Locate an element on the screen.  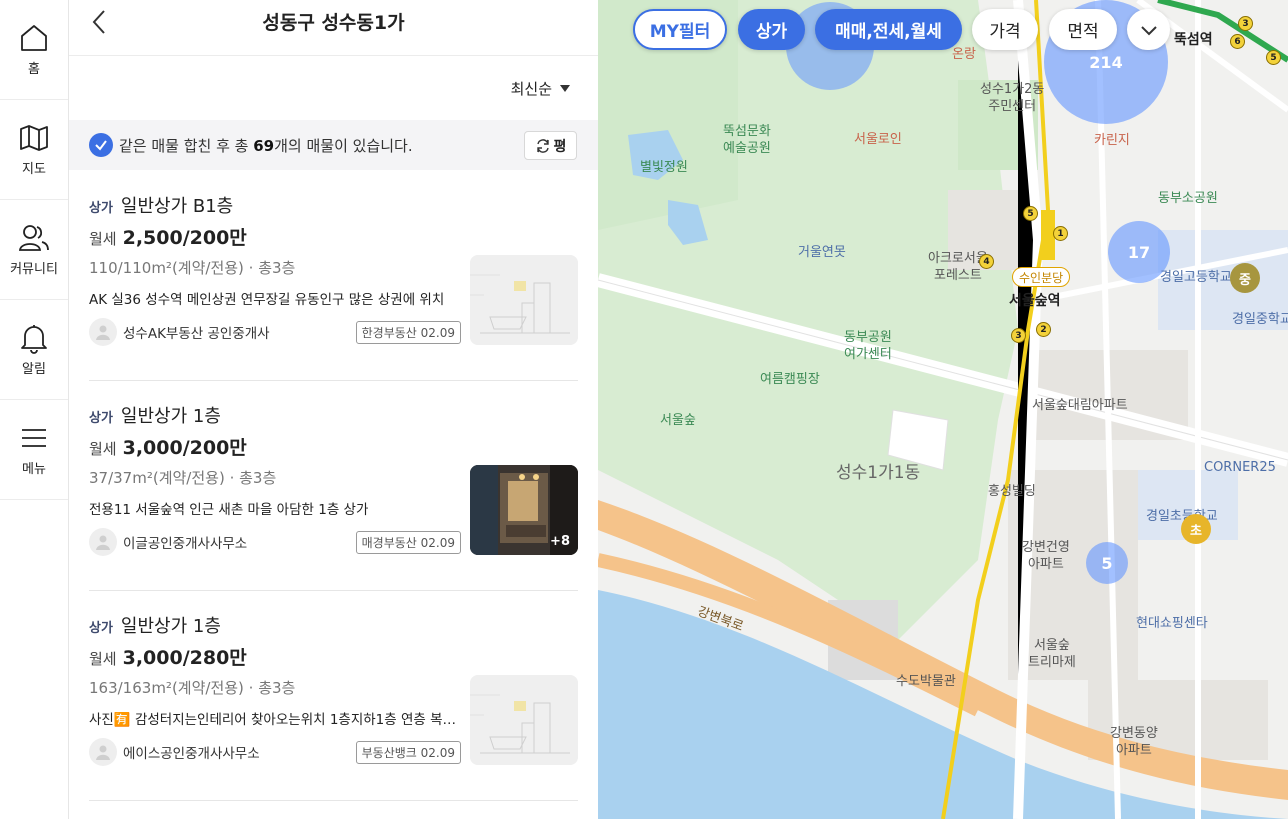
agent-name: 성수AK부동산 공인중개사 is located at coordinates (196, 334).